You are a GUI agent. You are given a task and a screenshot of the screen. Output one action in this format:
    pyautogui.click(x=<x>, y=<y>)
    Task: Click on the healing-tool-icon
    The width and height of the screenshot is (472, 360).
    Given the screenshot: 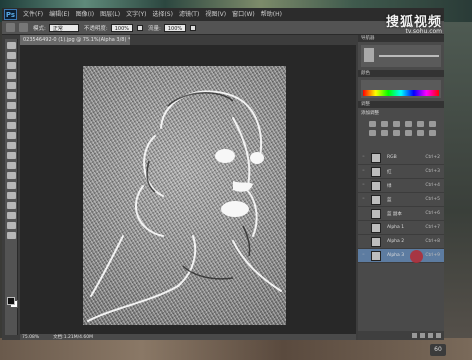 What is the action you would take?
    pyautogui.click(x=11, y=105)
    